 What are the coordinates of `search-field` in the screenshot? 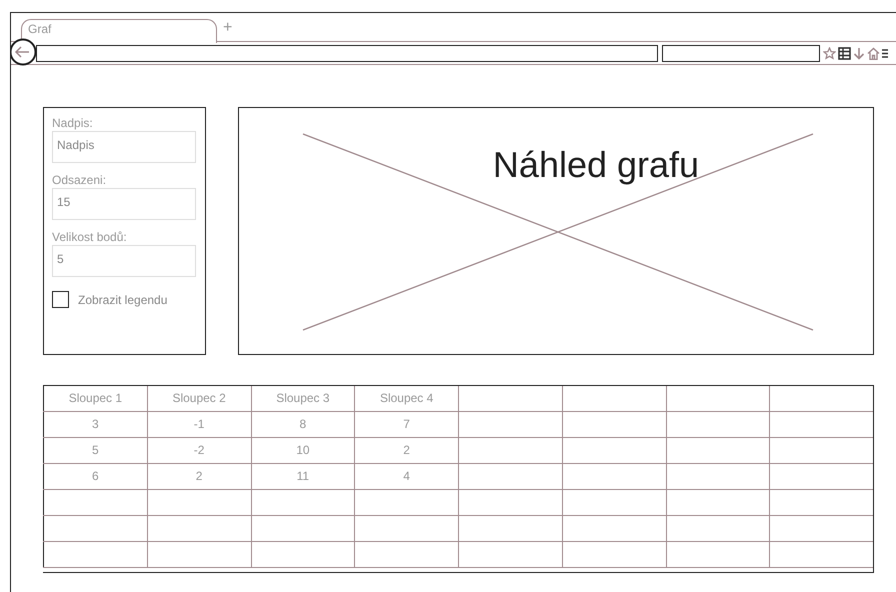 It's located at (741, 53).